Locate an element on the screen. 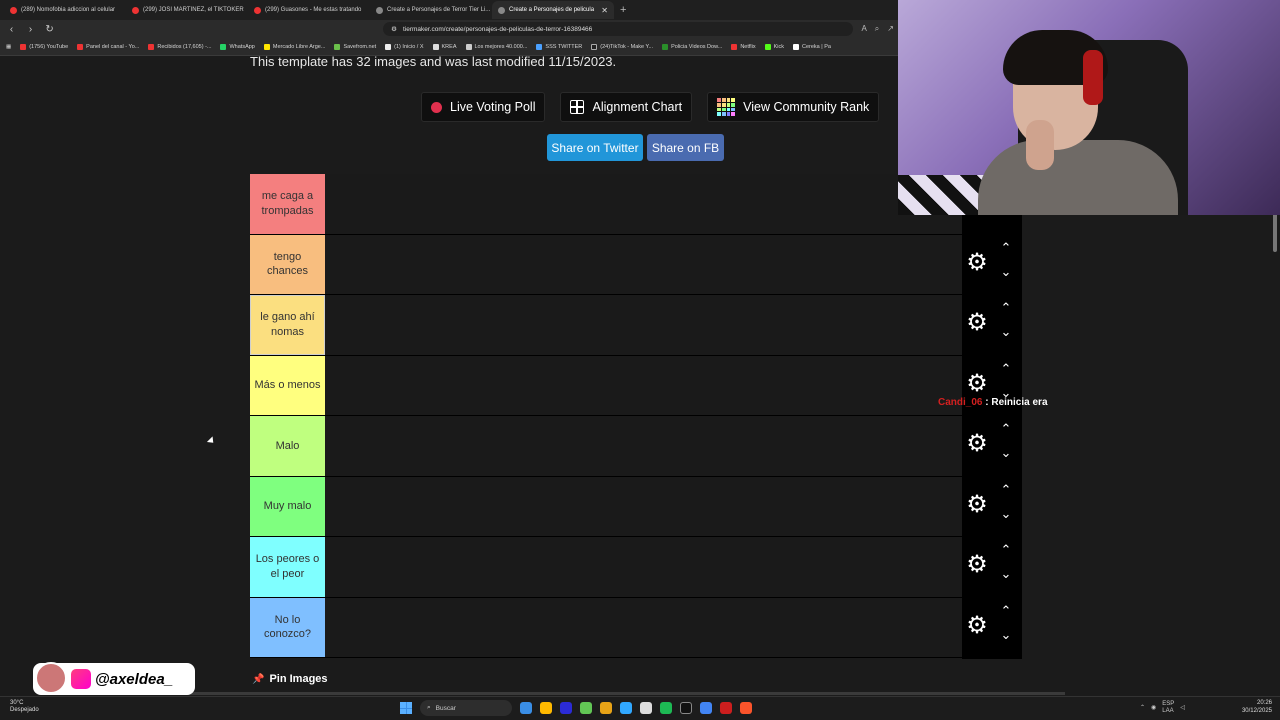 This screenshot has height=720, width=1280. taskbar-search: ⌕ Buscar is located at coordinates (466, 708).